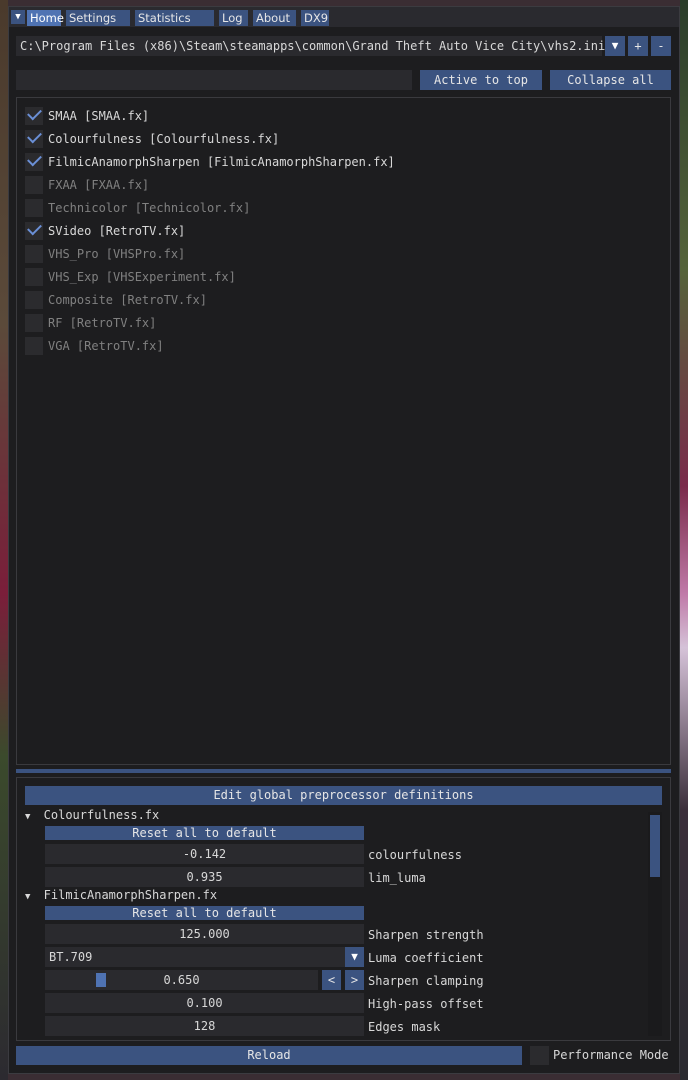 The image size is (688, 1080). I want to click on sharpen-strength-label: Sharpen strength, so click(426, 935).